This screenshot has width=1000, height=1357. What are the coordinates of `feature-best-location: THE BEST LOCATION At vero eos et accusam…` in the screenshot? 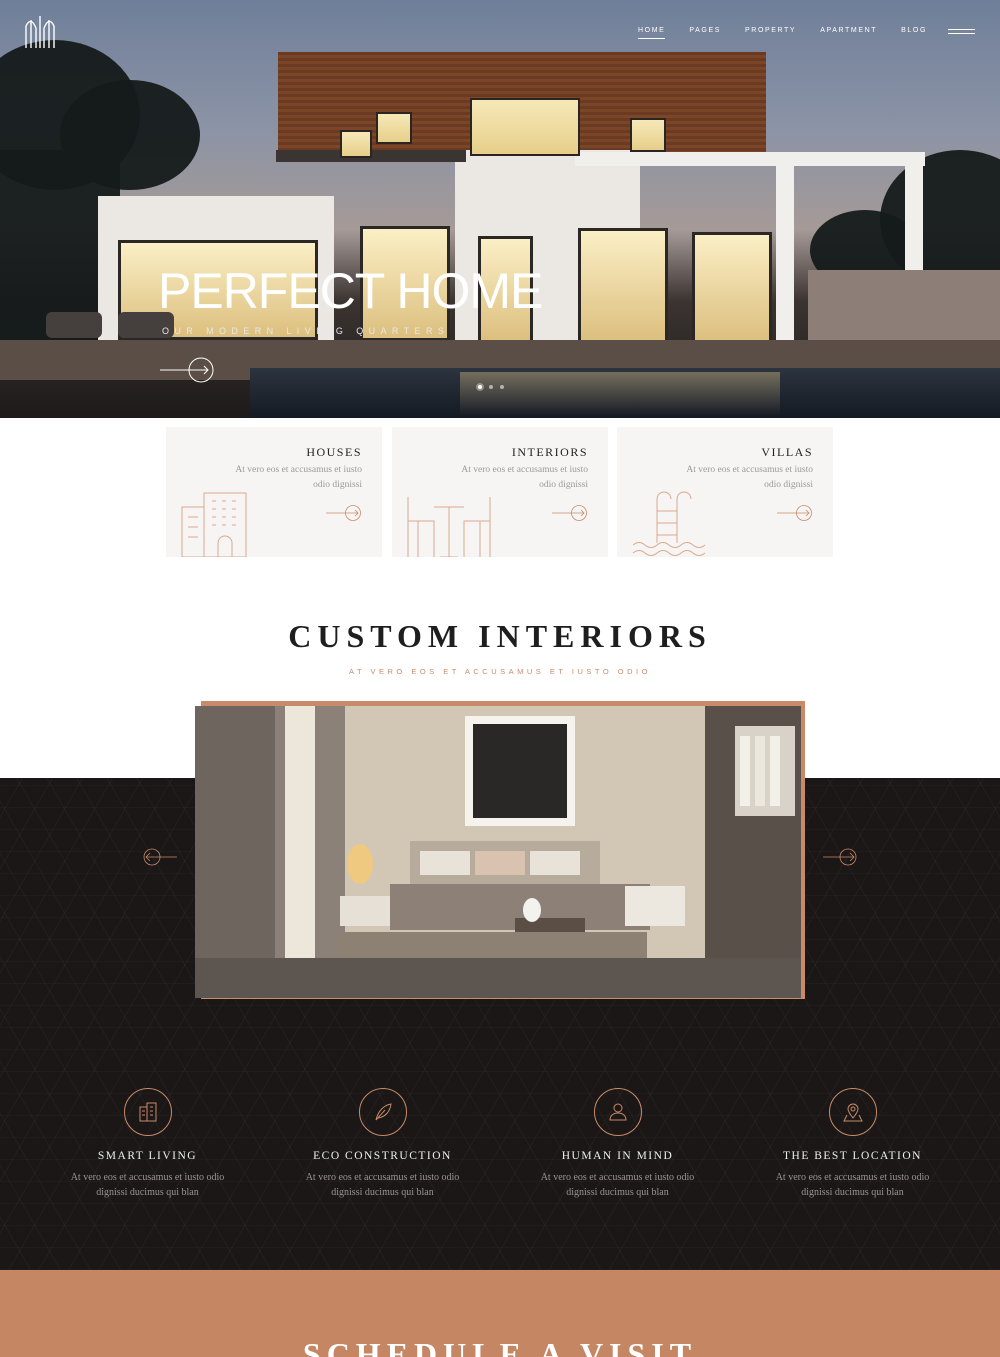 It's located at (852, 1144).